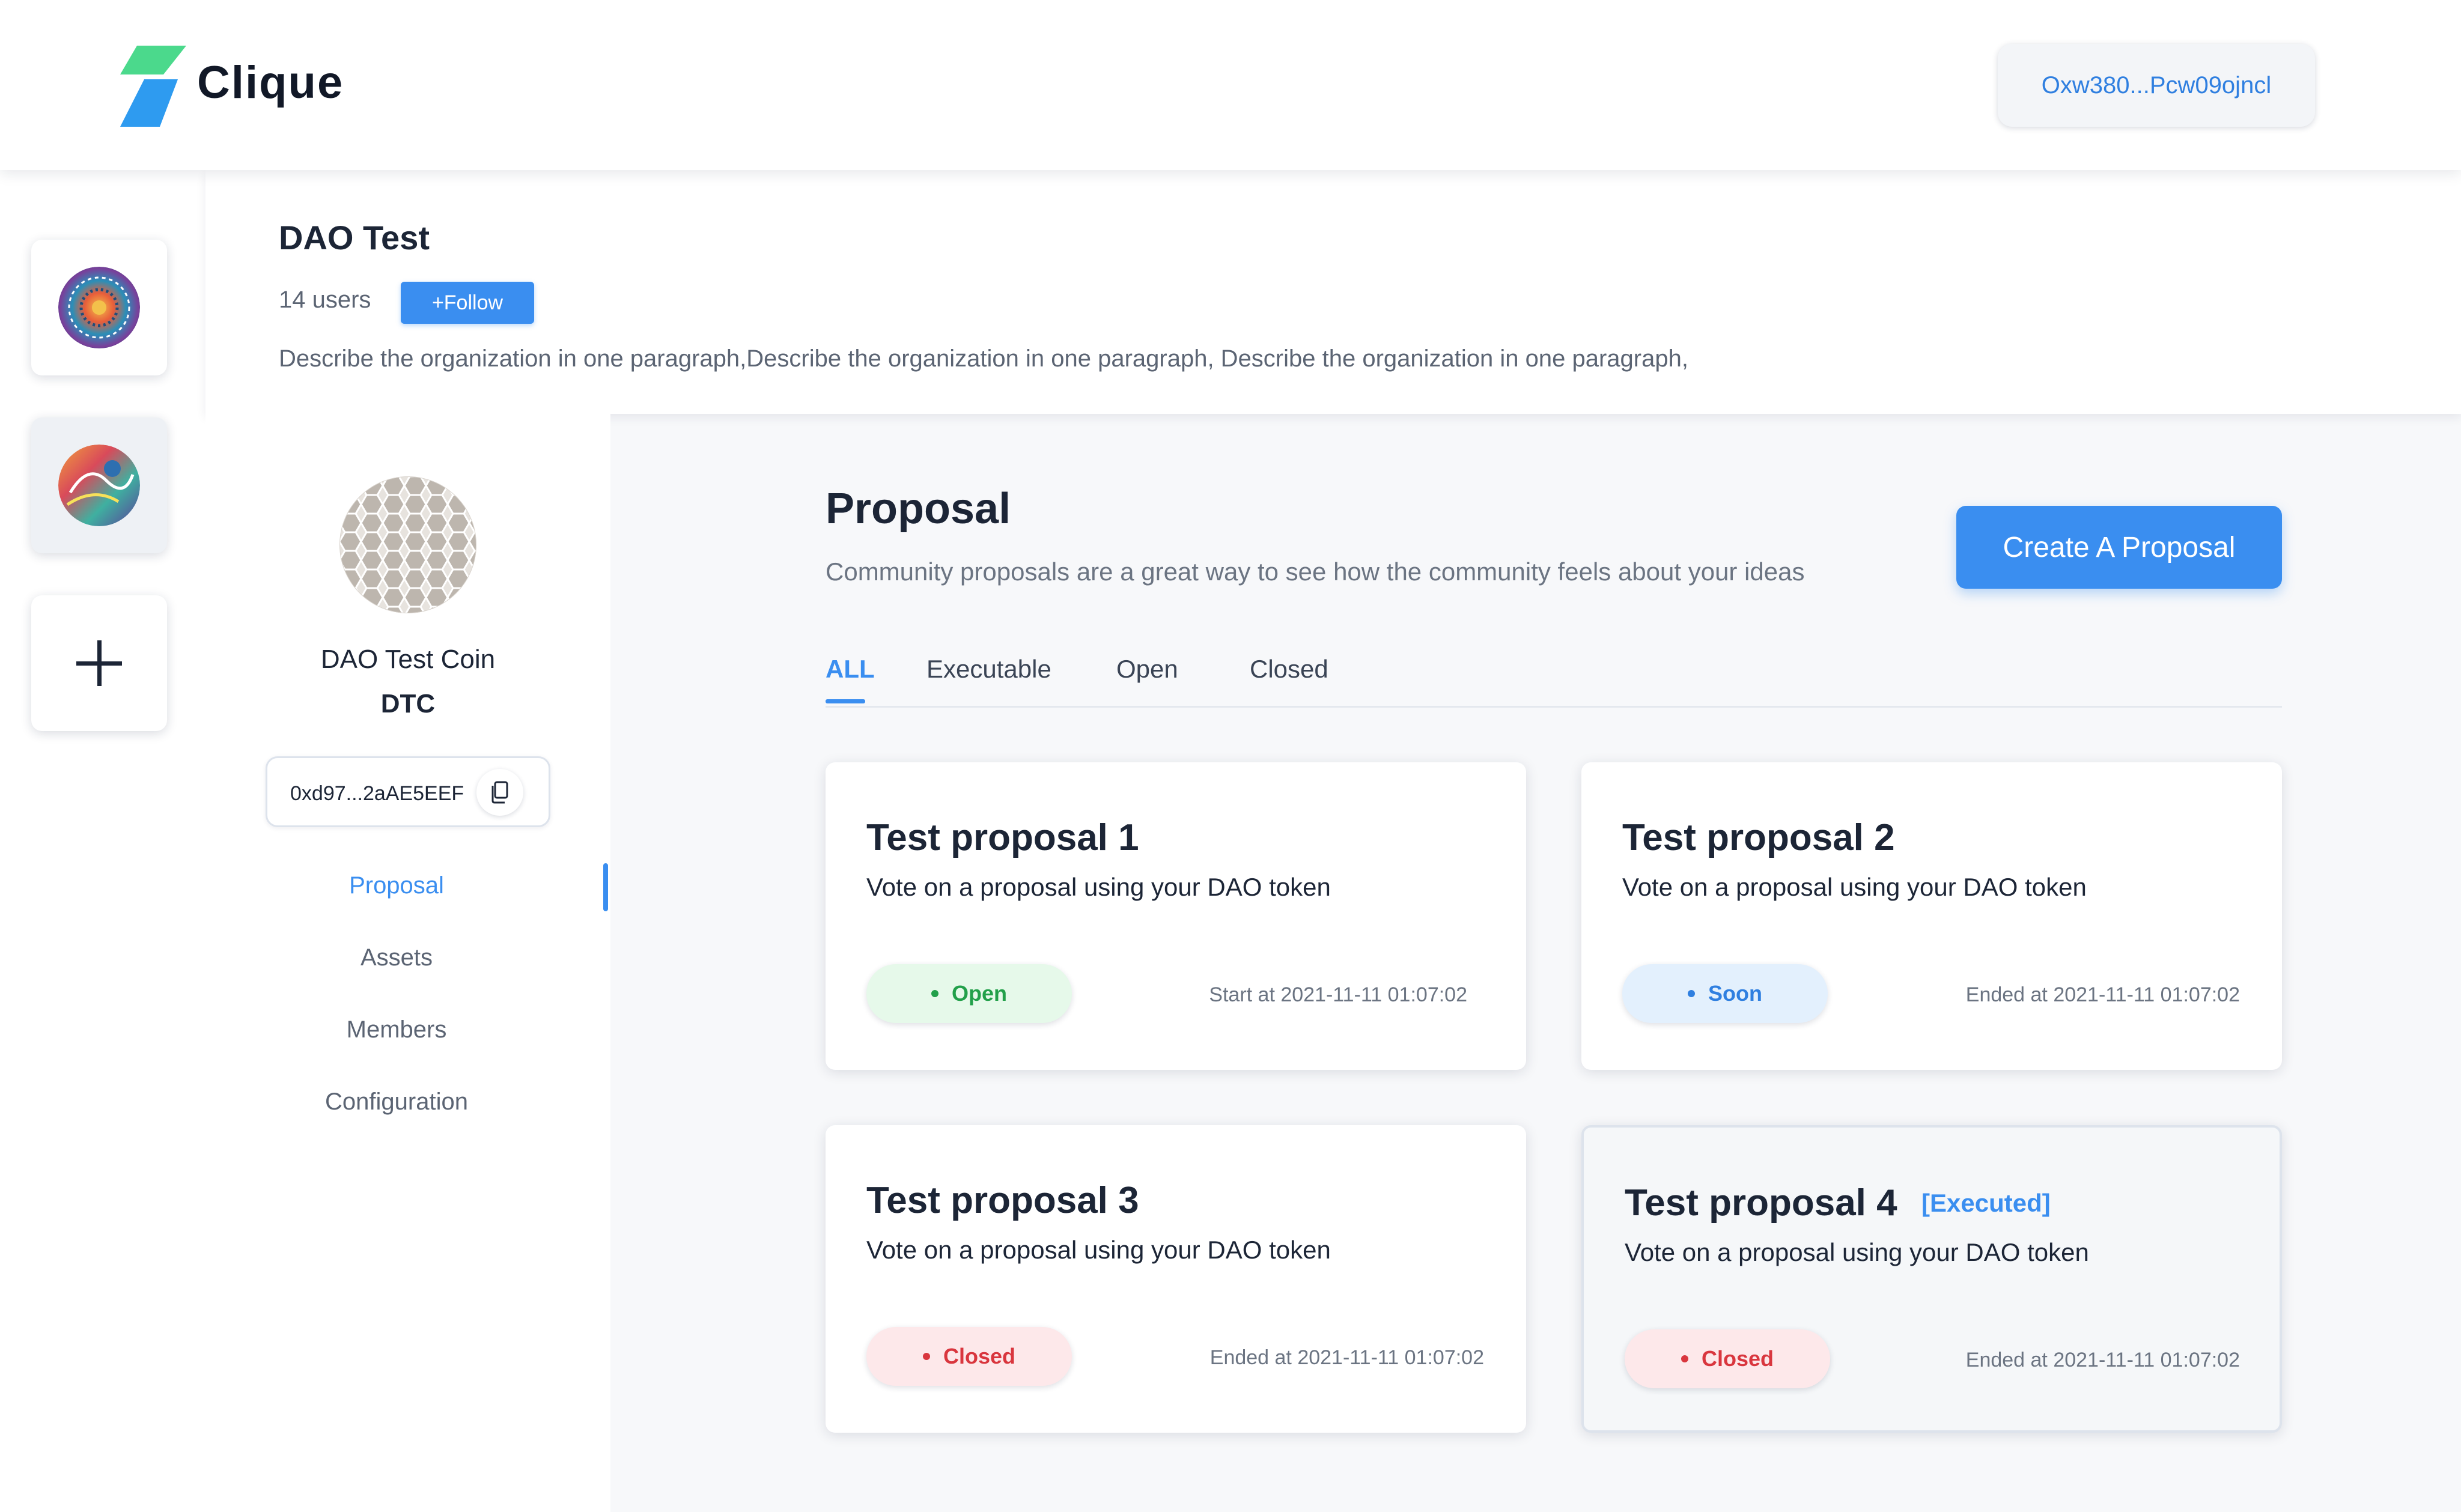  Describe the element at coordinates (1554, 707) in the screenshot. I see `tabs-divider` at that location.